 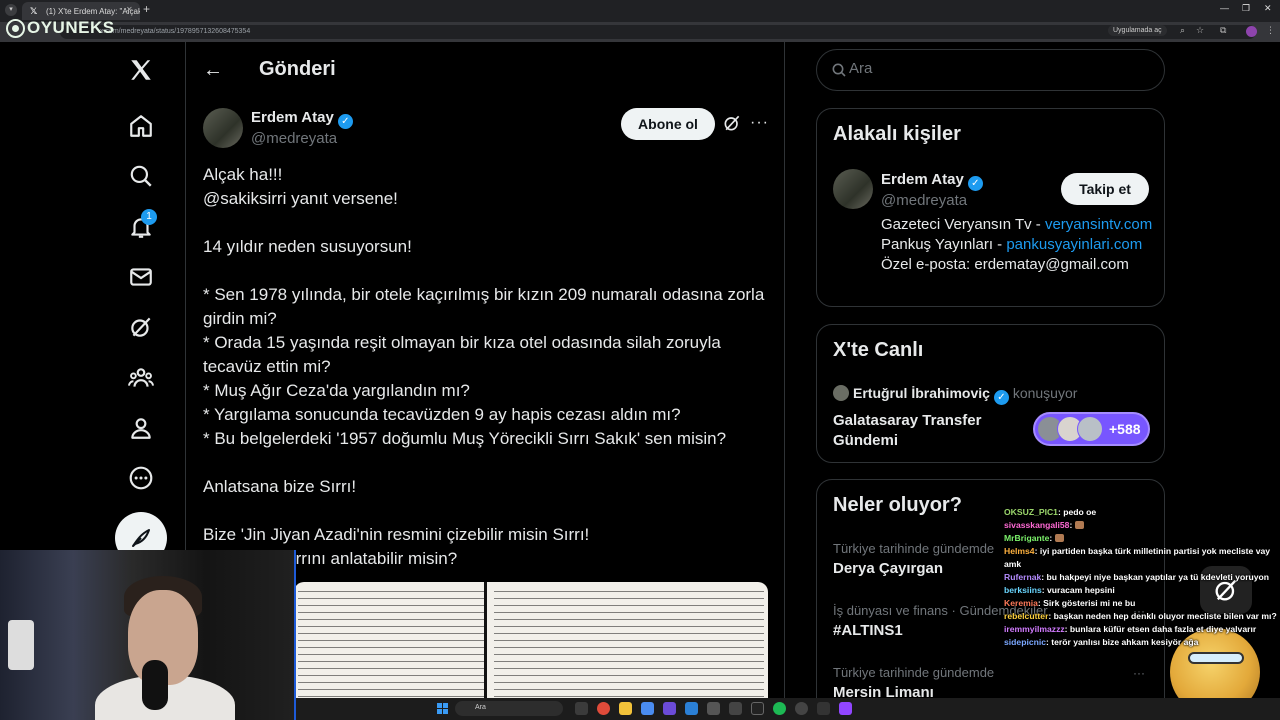 I want to click on related-name-row: Erdem Atay ✓, so click(x=932, y=181).